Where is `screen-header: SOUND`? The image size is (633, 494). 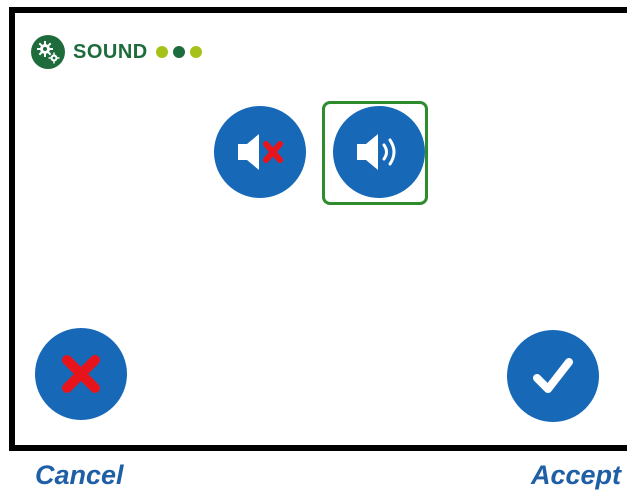 screen-header: SOUND is located at coordinates (116, 52).